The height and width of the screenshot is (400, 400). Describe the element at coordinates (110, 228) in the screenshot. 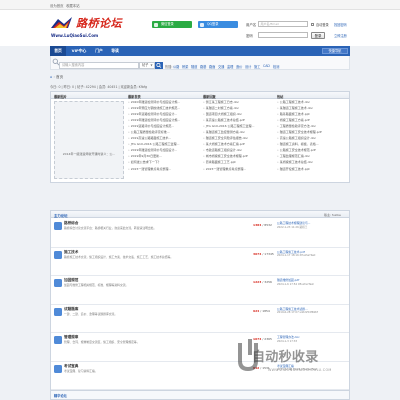

I see `forum-description: 路桥综合讨论交流平台：路桥相关行业，欢迎来此交流，转载请注明出处。` at that location.